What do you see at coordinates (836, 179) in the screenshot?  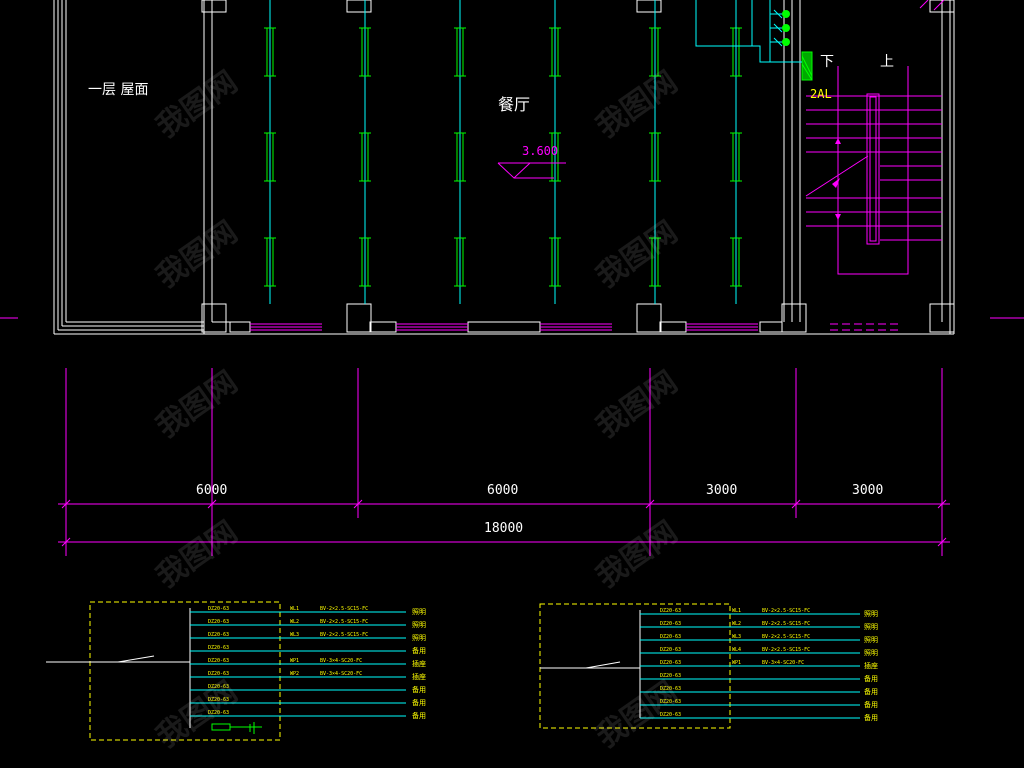 I see `stair-arrows` at bounding box center [836, 179].